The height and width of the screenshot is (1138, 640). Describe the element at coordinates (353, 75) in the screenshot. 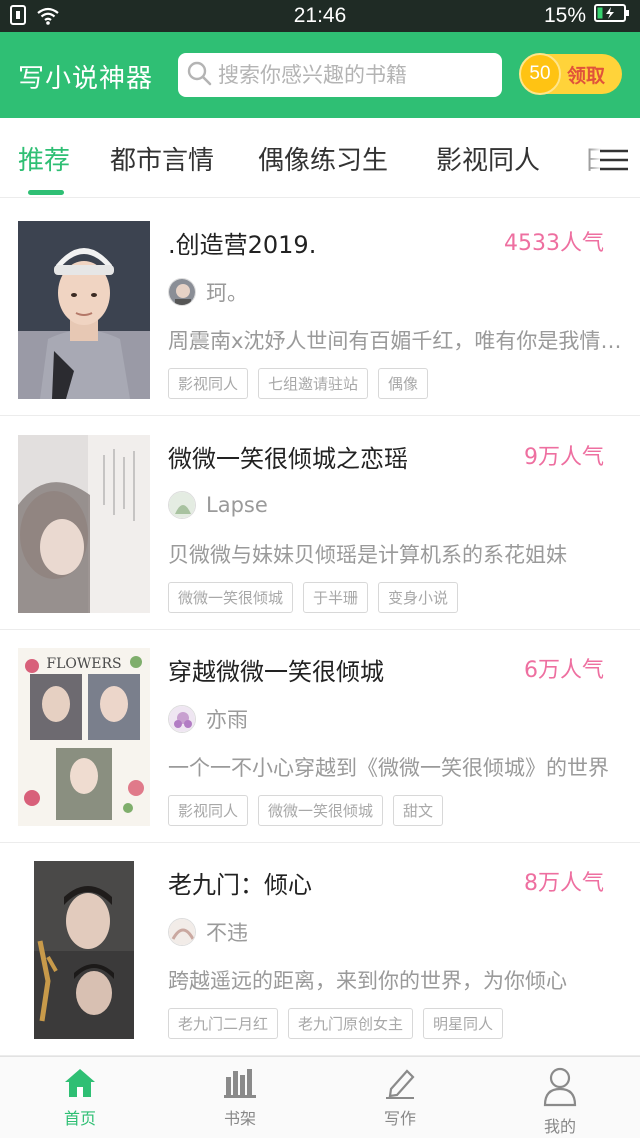

I see `search-input` at that location.